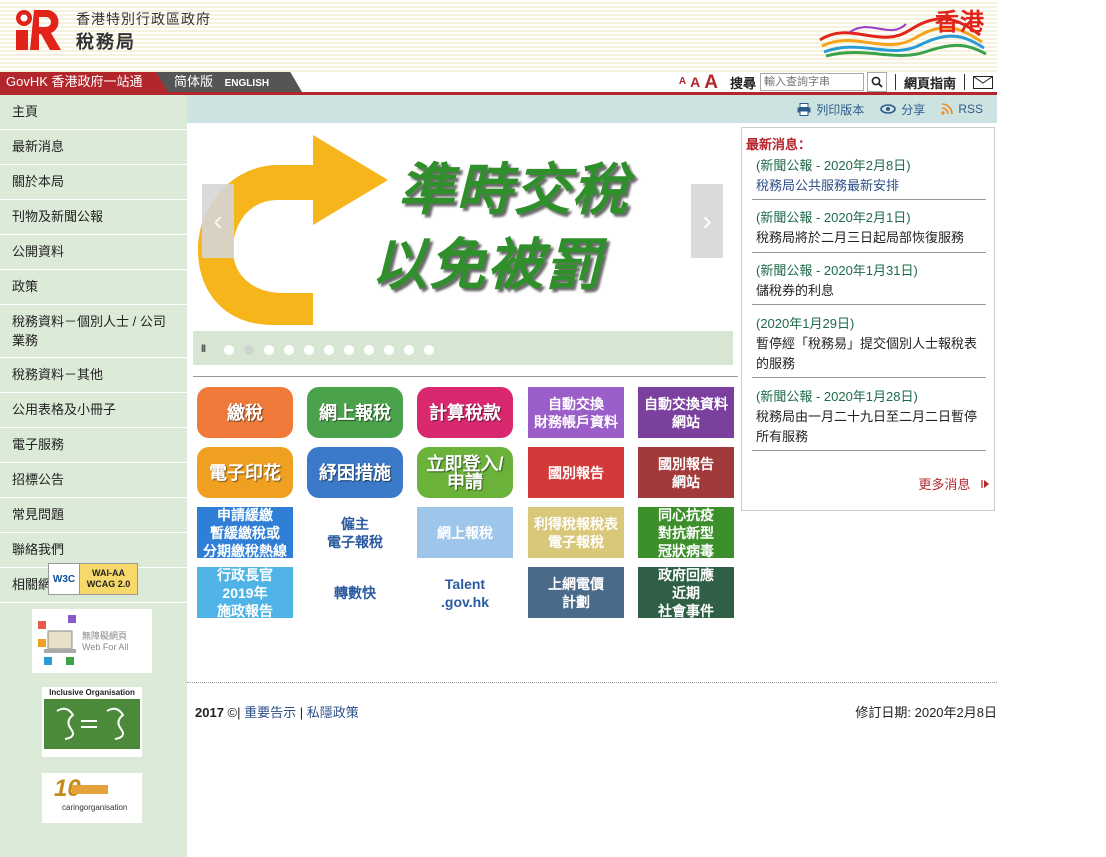  What do you see at coordinates (465, 592) in the screenshot?
I see `service-tile: Talent .gov.hk` at bounding box center [465, 592].